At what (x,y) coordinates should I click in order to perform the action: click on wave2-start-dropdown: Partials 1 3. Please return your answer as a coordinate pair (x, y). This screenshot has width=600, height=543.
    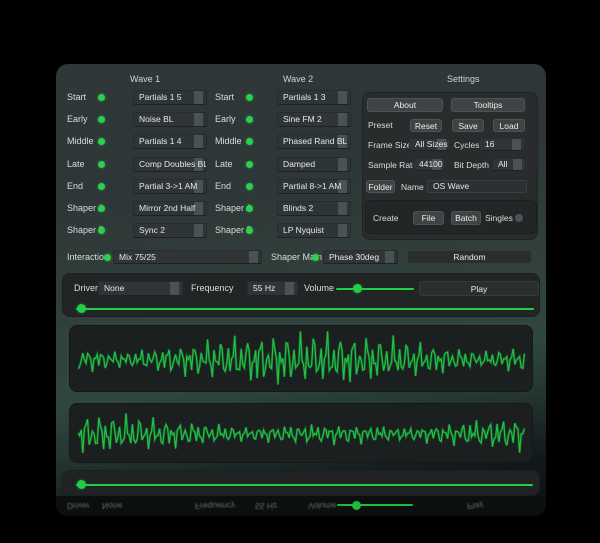
    Looking at the image, I should click on (314, 97).